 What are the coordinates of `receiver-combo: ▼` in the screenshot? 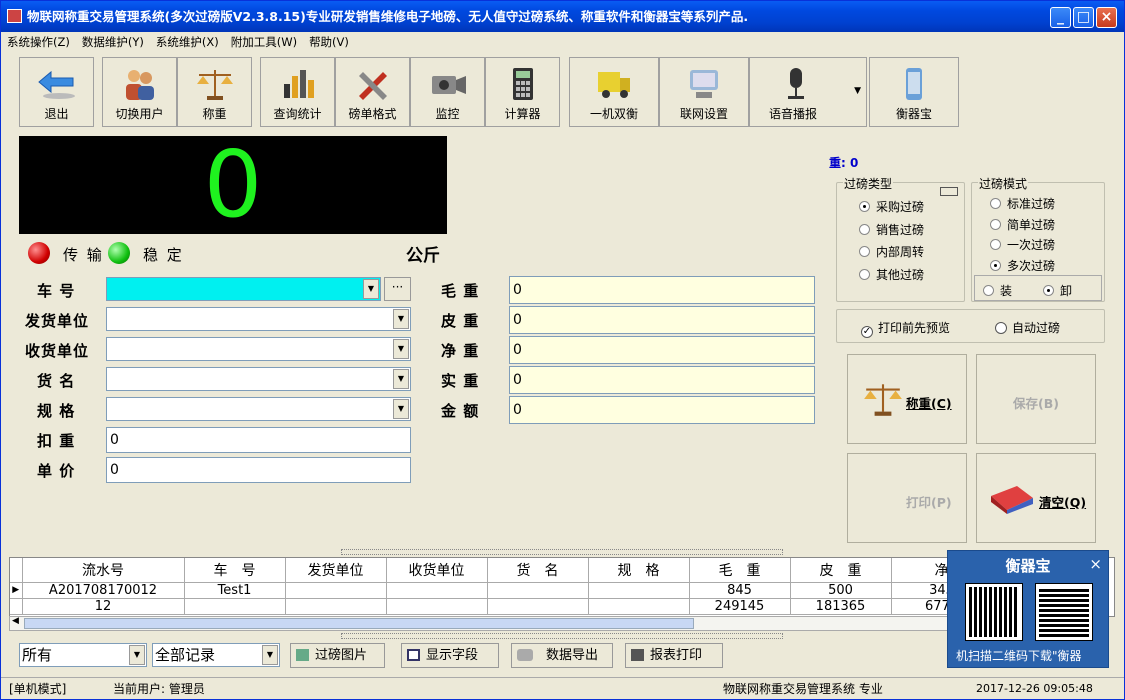 It's located at (258, 349).